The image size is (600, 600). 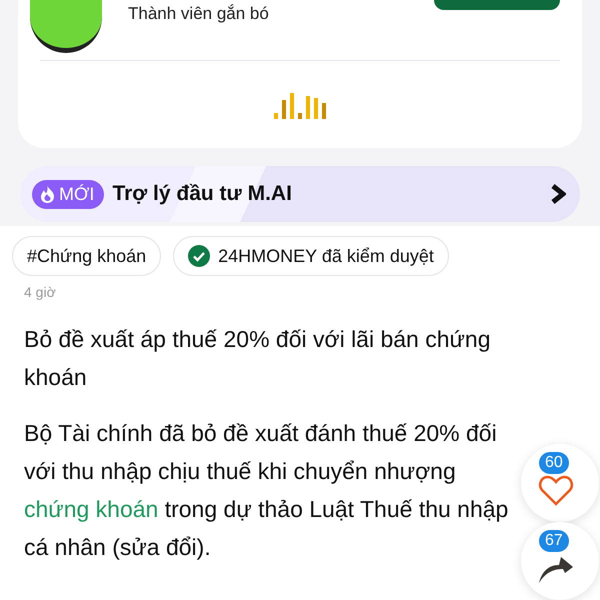 I want to click on banner-title: Trợ lý đầu tư M.AI, so click(x=202, y=194).